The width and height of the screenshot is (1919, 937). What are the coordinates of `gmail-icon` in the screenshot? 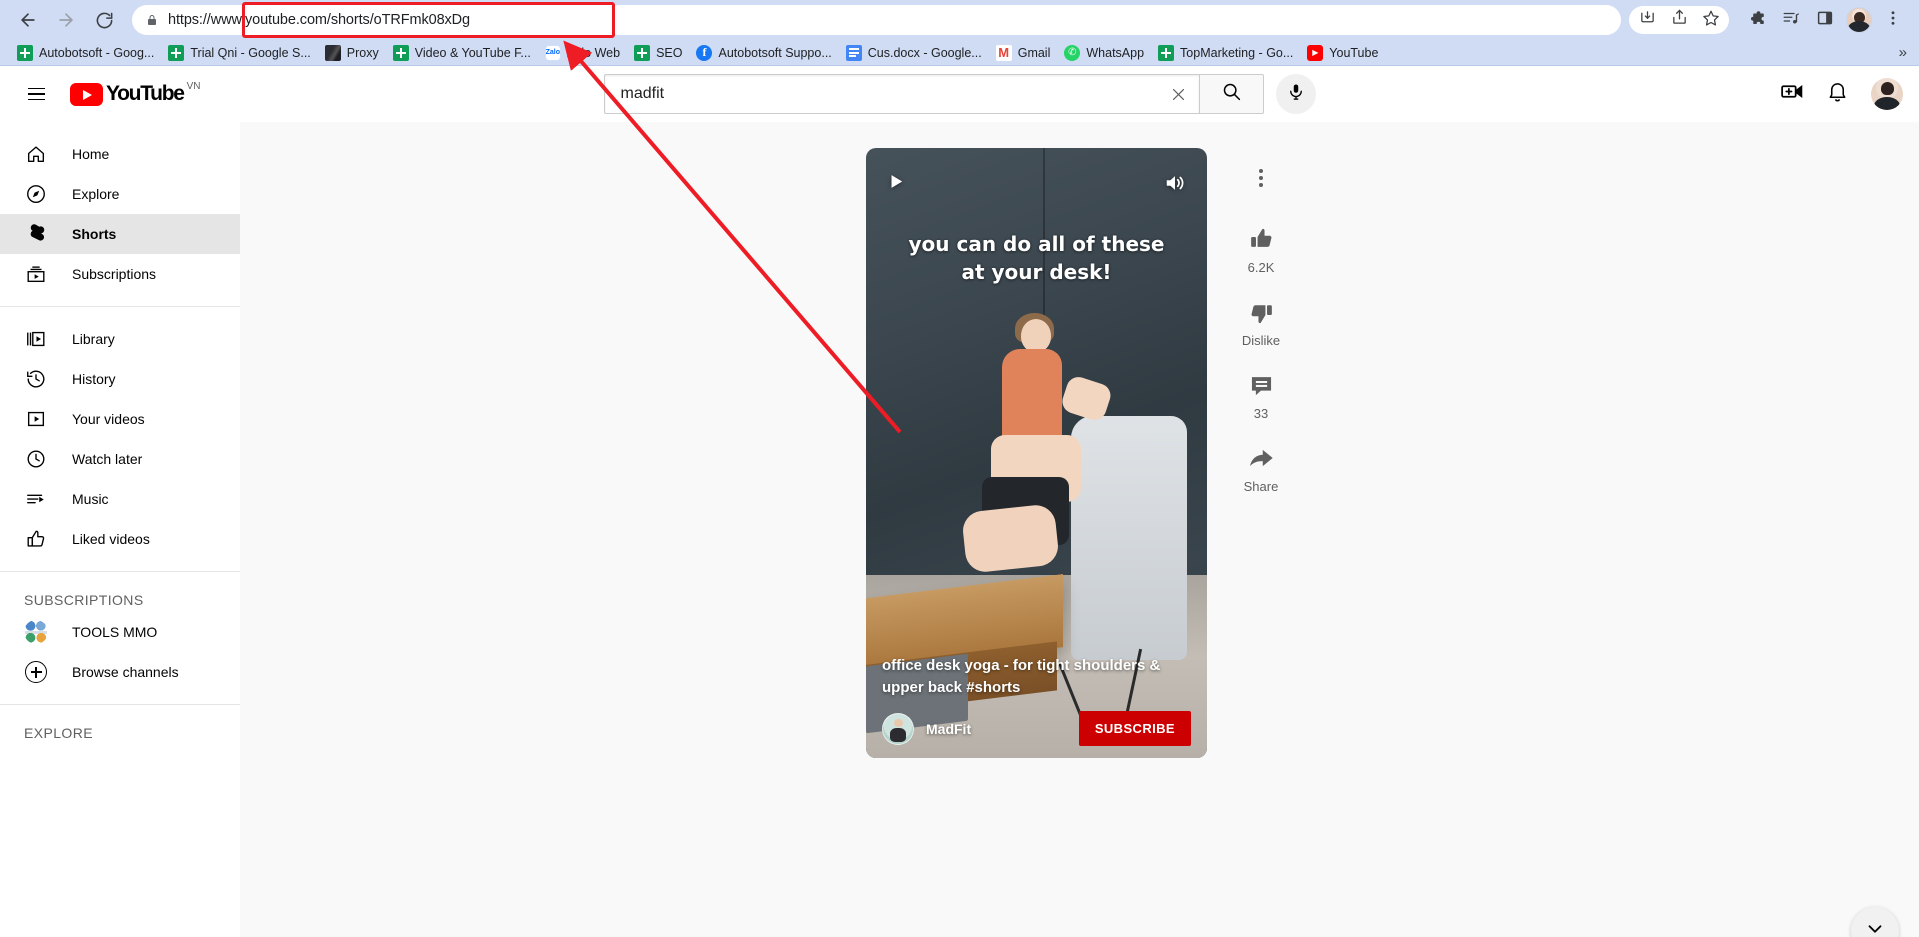 It's located at (1003, 52).